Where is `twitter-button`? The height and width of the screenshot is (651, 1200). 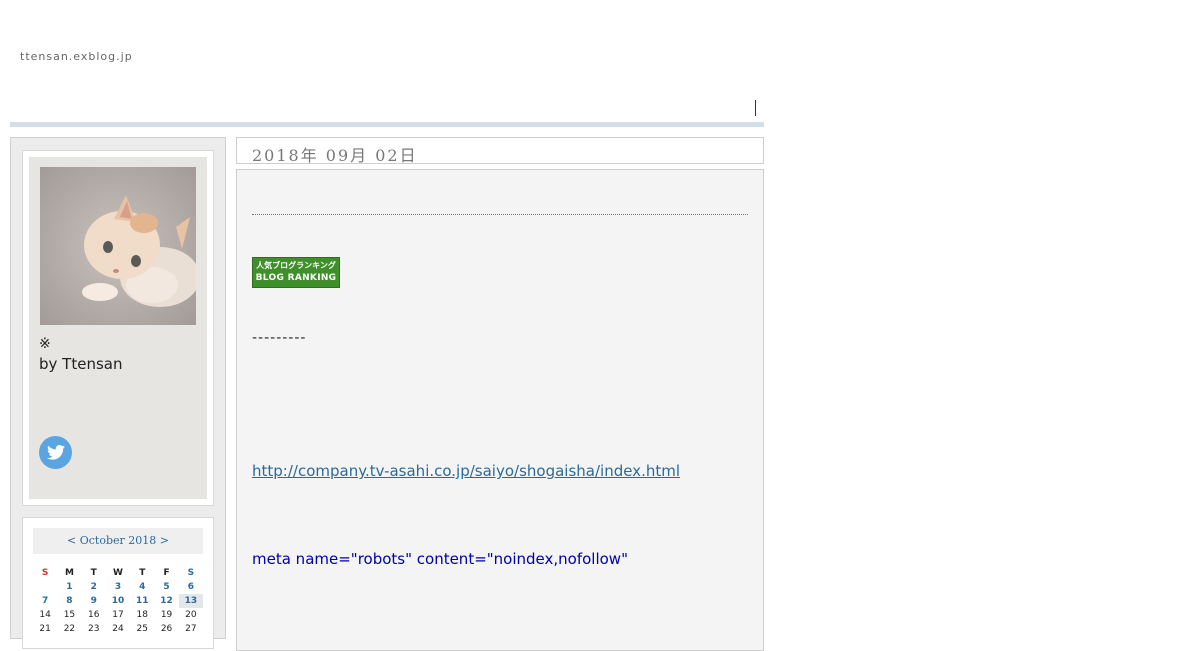
twitter-button is located at coordinates (55, 452).